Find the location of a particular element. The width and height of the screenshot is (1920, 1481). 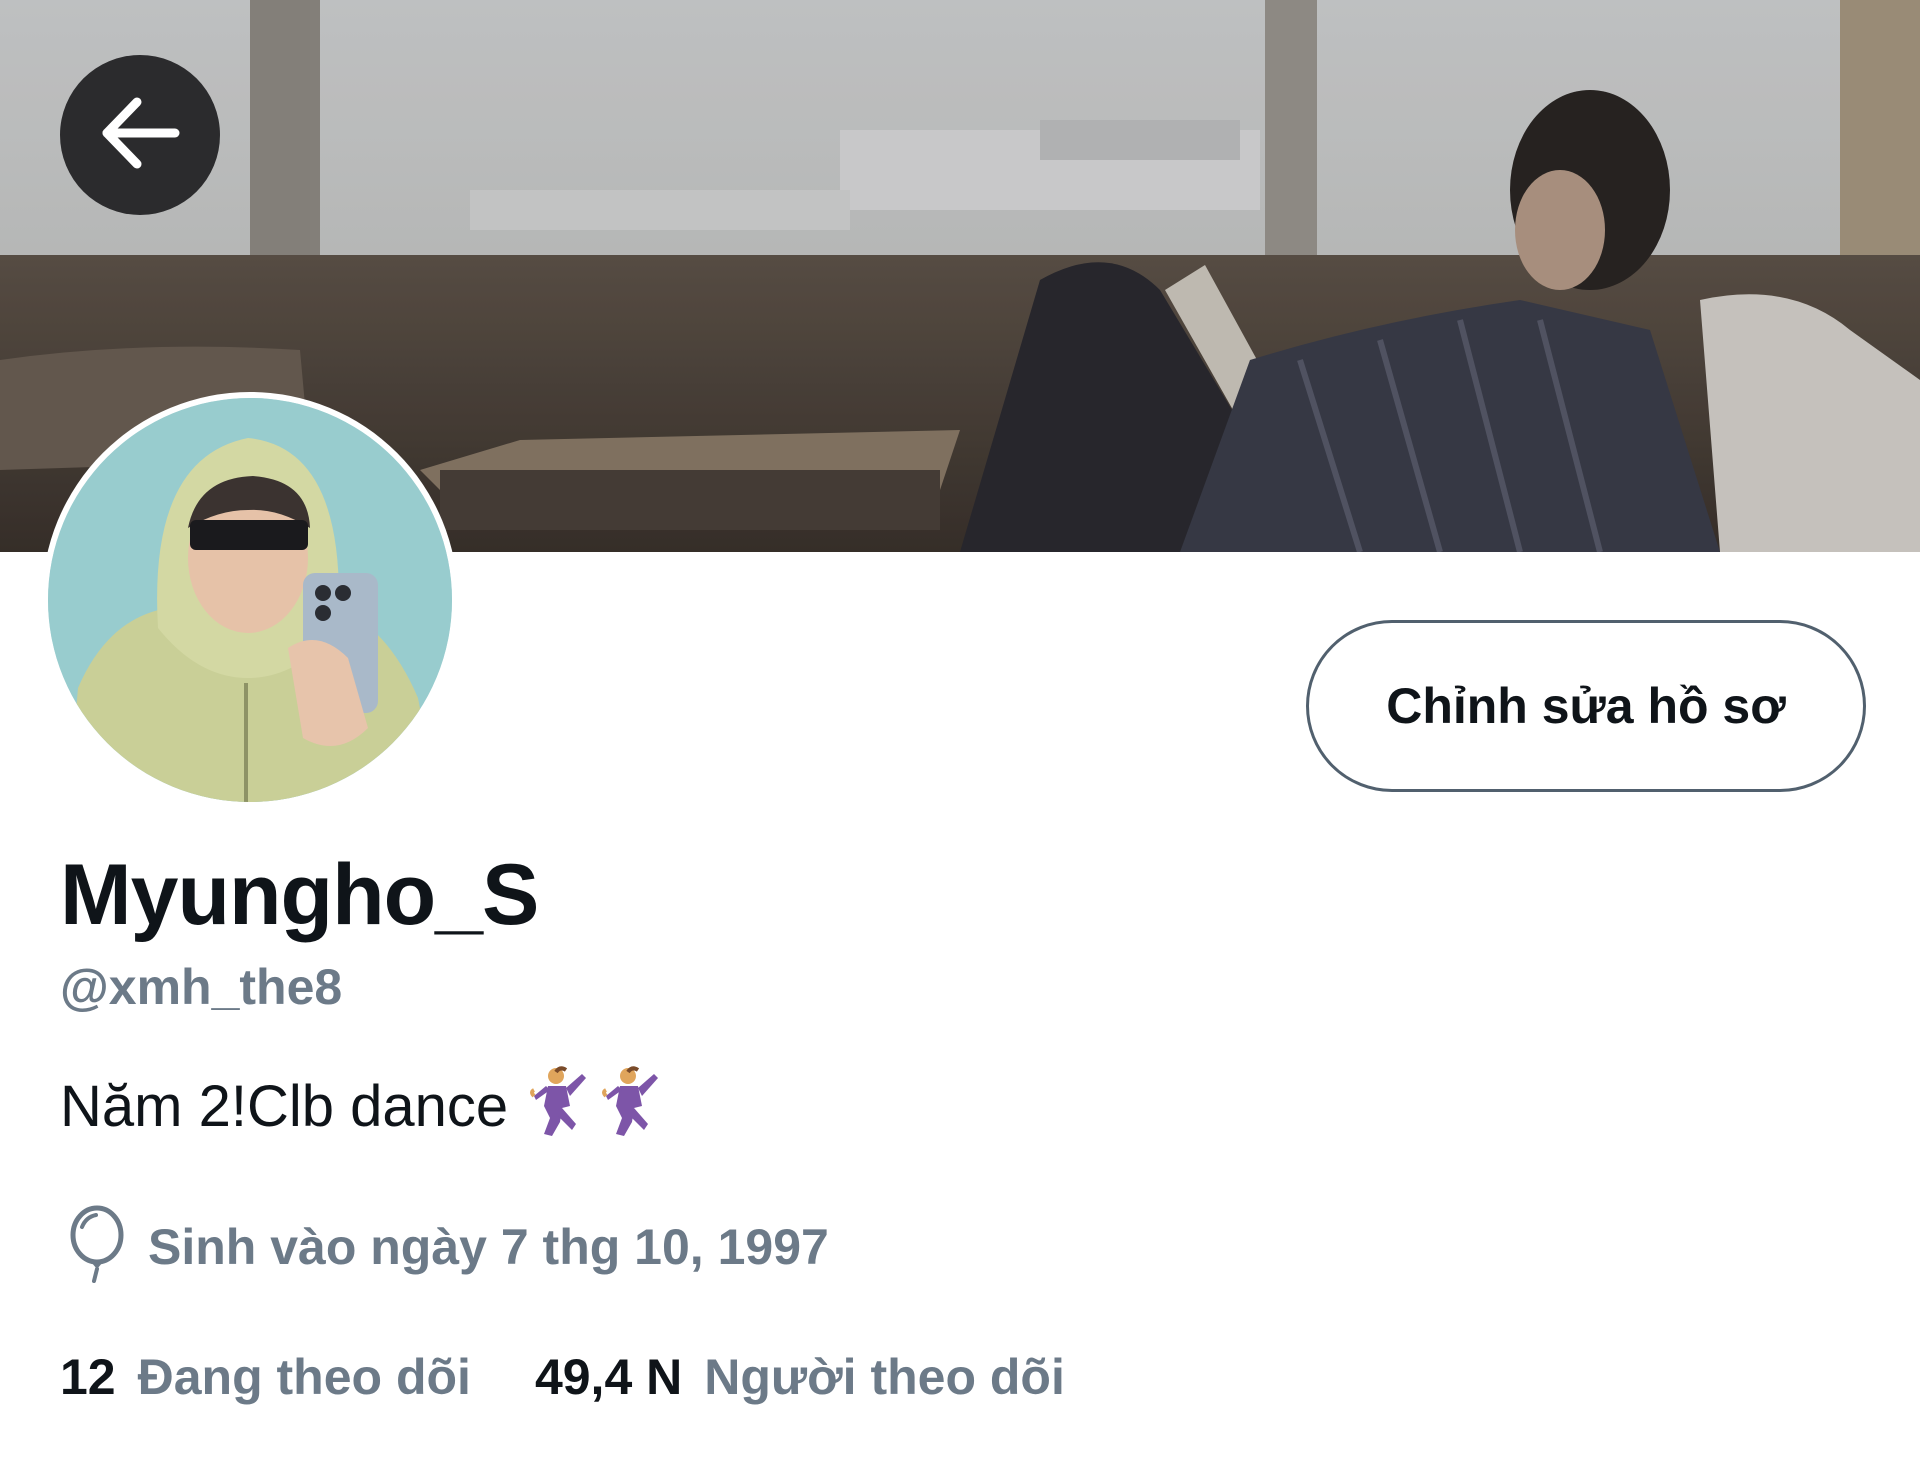

followers-link: 49,4 N Người theo dõi is located at coordinates (800, 1377).